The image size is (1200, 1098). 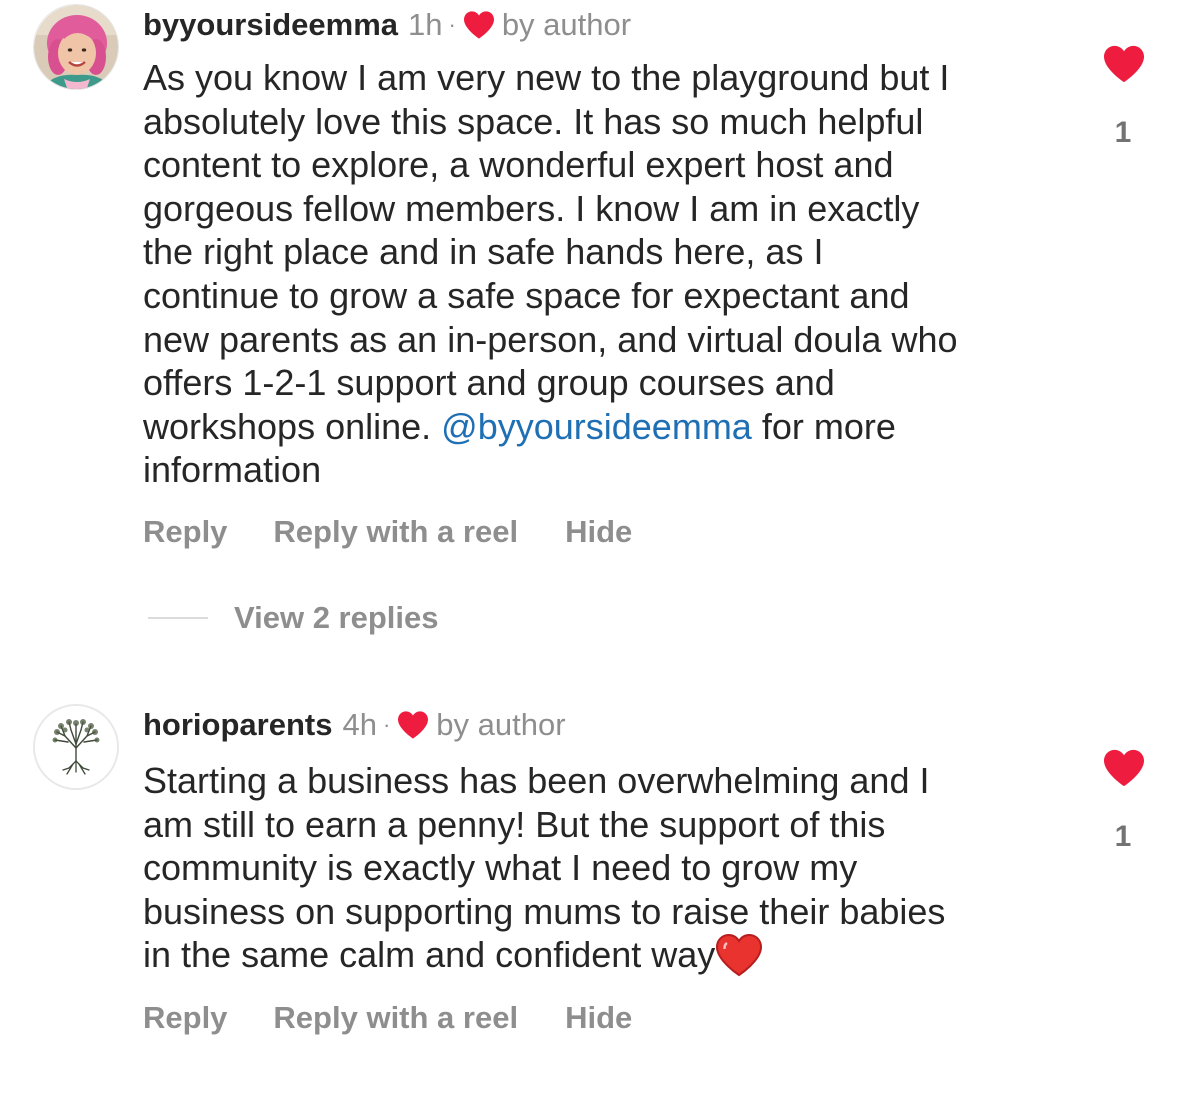 I want to click on red-heart-emoji-icon, so click(x=739, y=955).